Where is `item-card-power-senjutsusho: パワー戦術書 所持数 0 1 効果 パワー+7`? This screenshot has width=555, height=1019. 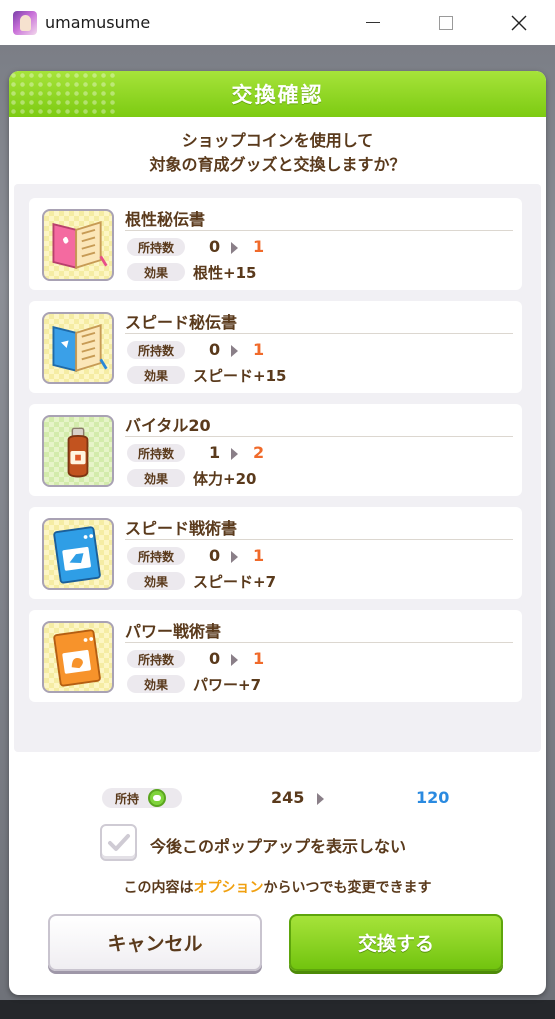 item-card-power-senjutsusho: パワー戦術書 所持数 0 1 効果 パワー+7 is located at coordinates (275, 656).